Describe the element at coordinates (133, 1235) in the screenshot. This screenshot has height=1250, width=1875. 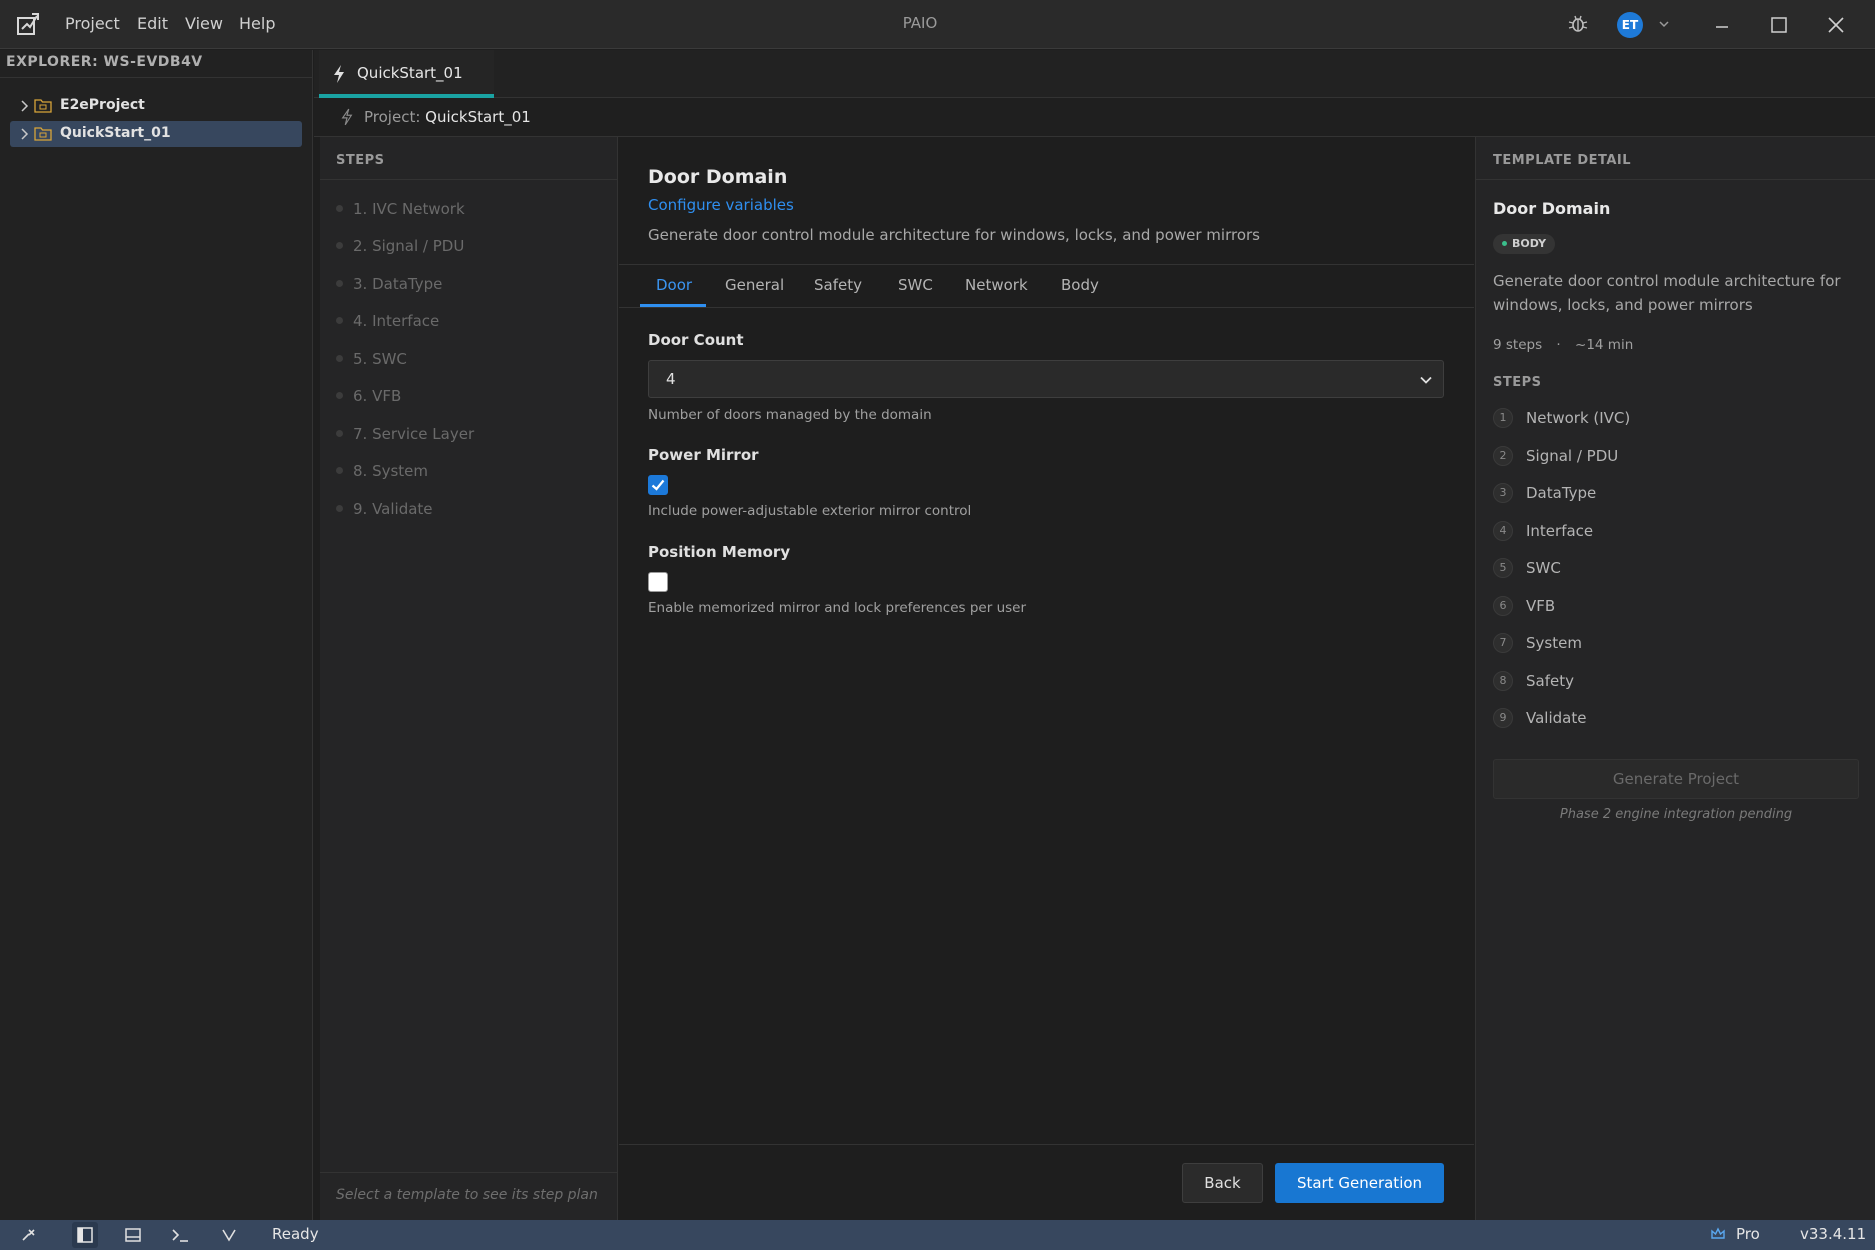
I see `panel-layout-icon` at that location.